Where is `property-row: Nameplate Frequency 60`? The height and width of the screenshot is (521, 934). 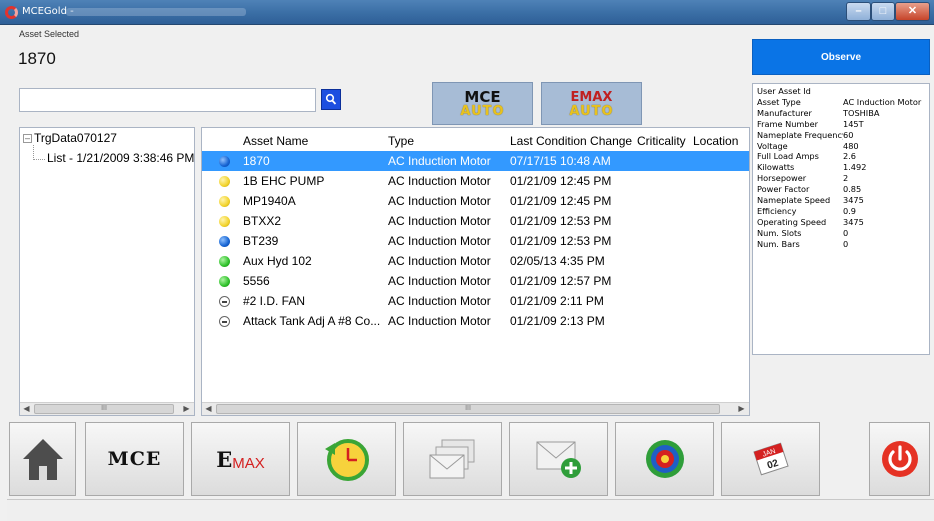 property-row: Nameplate Frequency 60 is located at coordinates (841, 135).